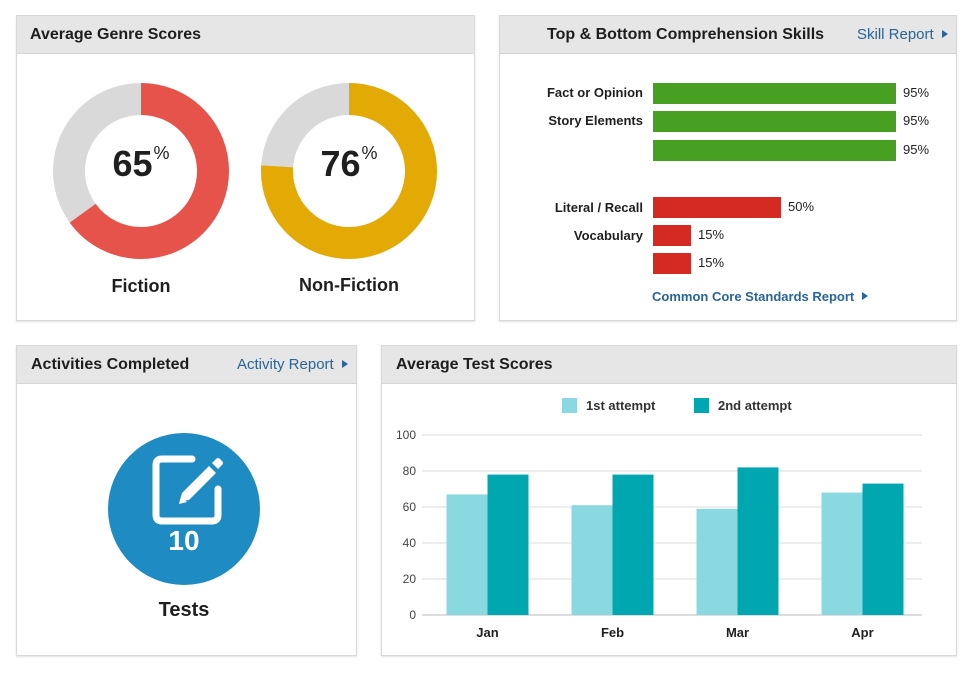 The image size is (971, 673). I want to click on scores-panel-header: Average Test Scores, so click(669, 365).